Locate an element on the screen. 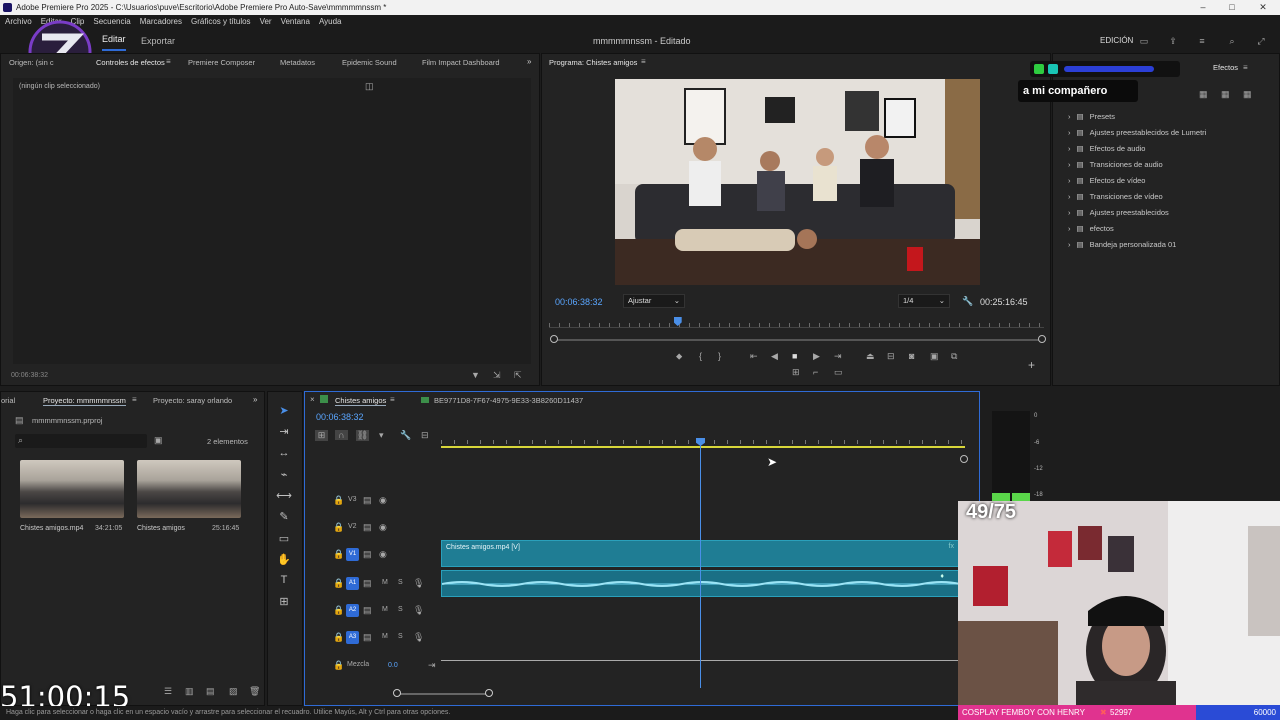 The image size is (1280, 720). tab-film-impact: Film Impact Dashboard is located at coordinates (461, 62).